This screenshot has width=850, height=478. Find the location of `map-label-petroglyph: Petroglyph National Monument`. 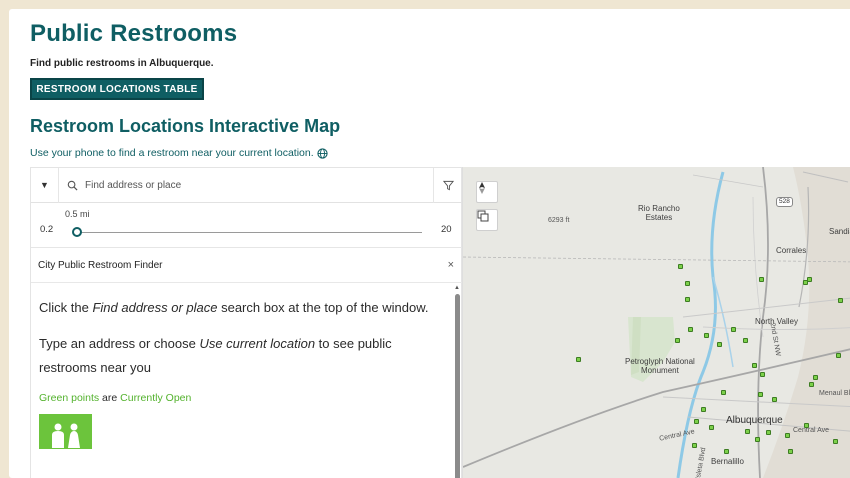

map-label-petroglyph: Petroglyph National Monument is located at coordinates (660, 366).